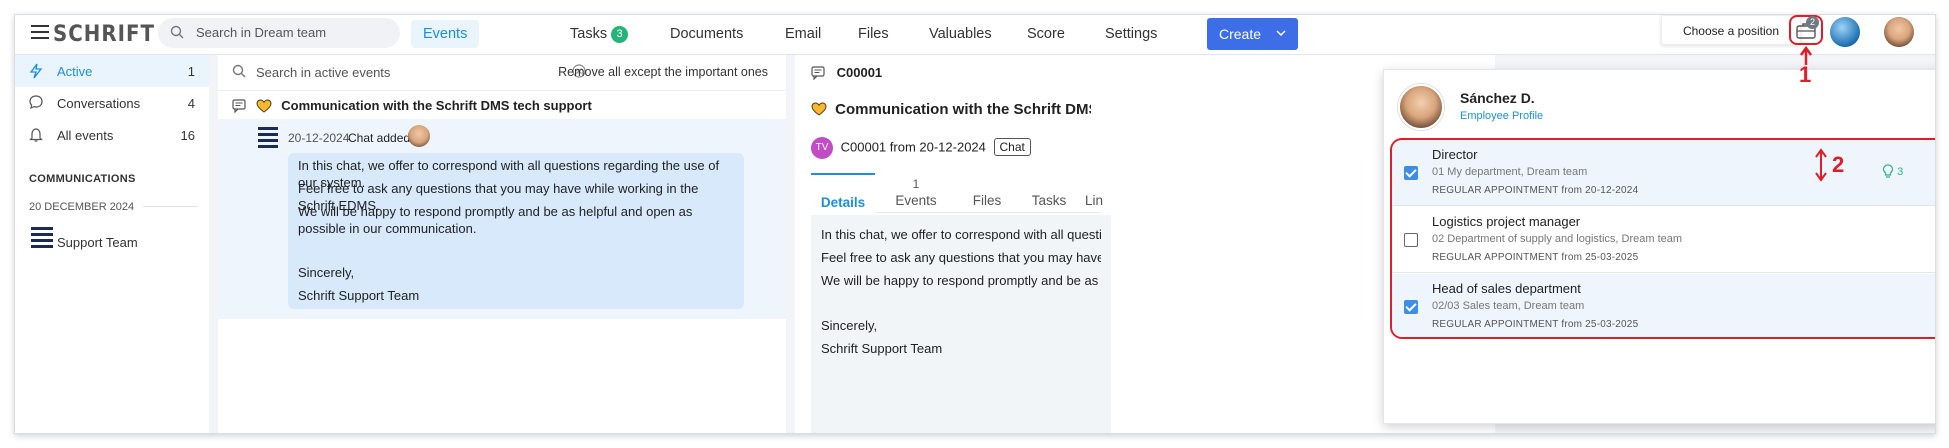 The height and width of the screenshot is (448, 1949). I want to click on choose-position-tooltip: Choose a position, so click(1731, 30).